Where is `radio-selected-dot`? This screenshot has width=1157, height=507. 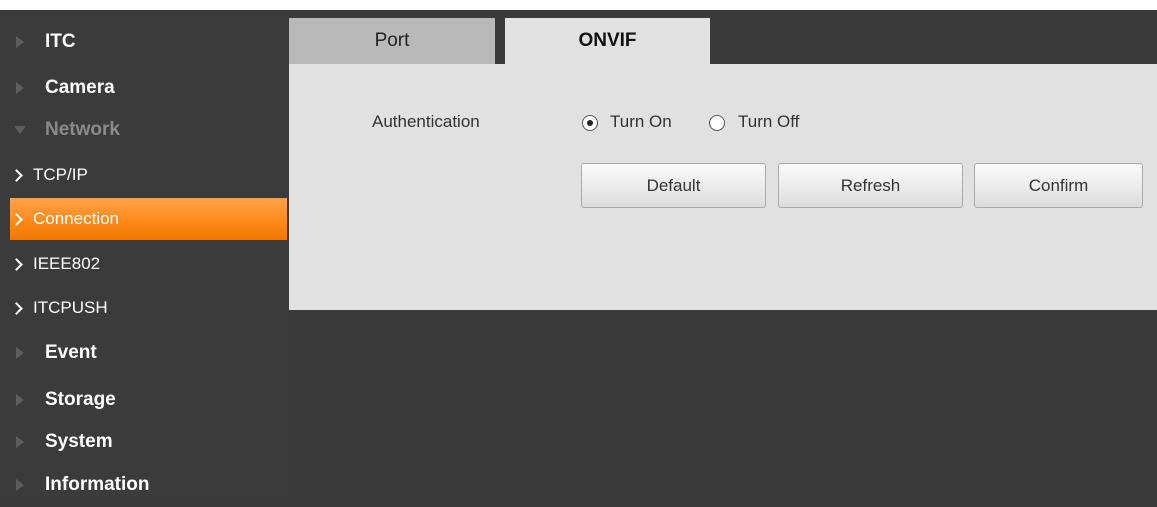
radio-selected-dot is located at coordinates (589, 122).